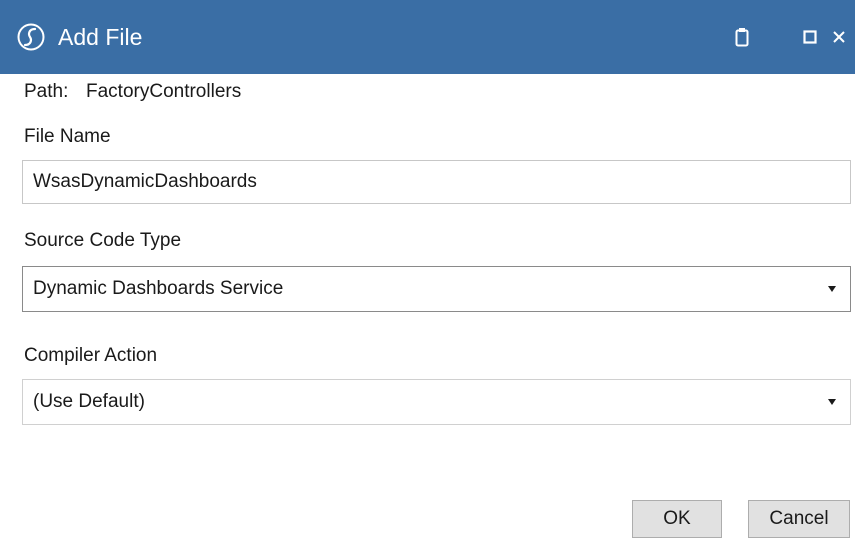  What do you see at coordinates (799, 519) in the screenshot?
I see `cancel-button: Cancel` at bounding box center [799, 519].